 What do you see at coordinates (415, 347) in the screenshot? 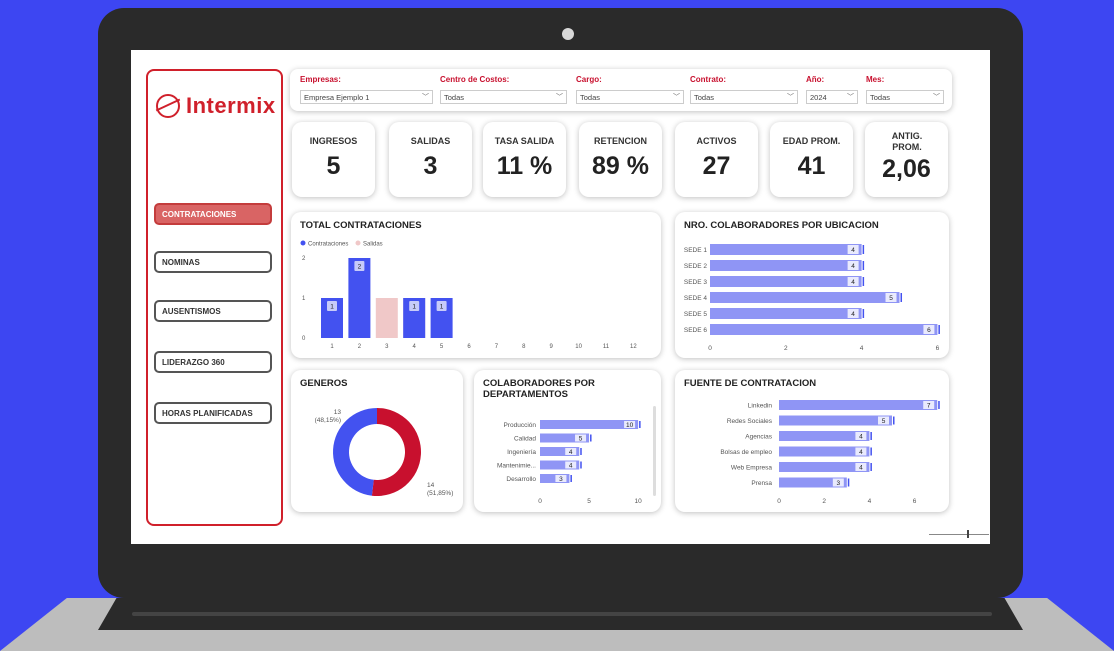
I see `x-tick-label: 4` at bounding box center [415, 347].